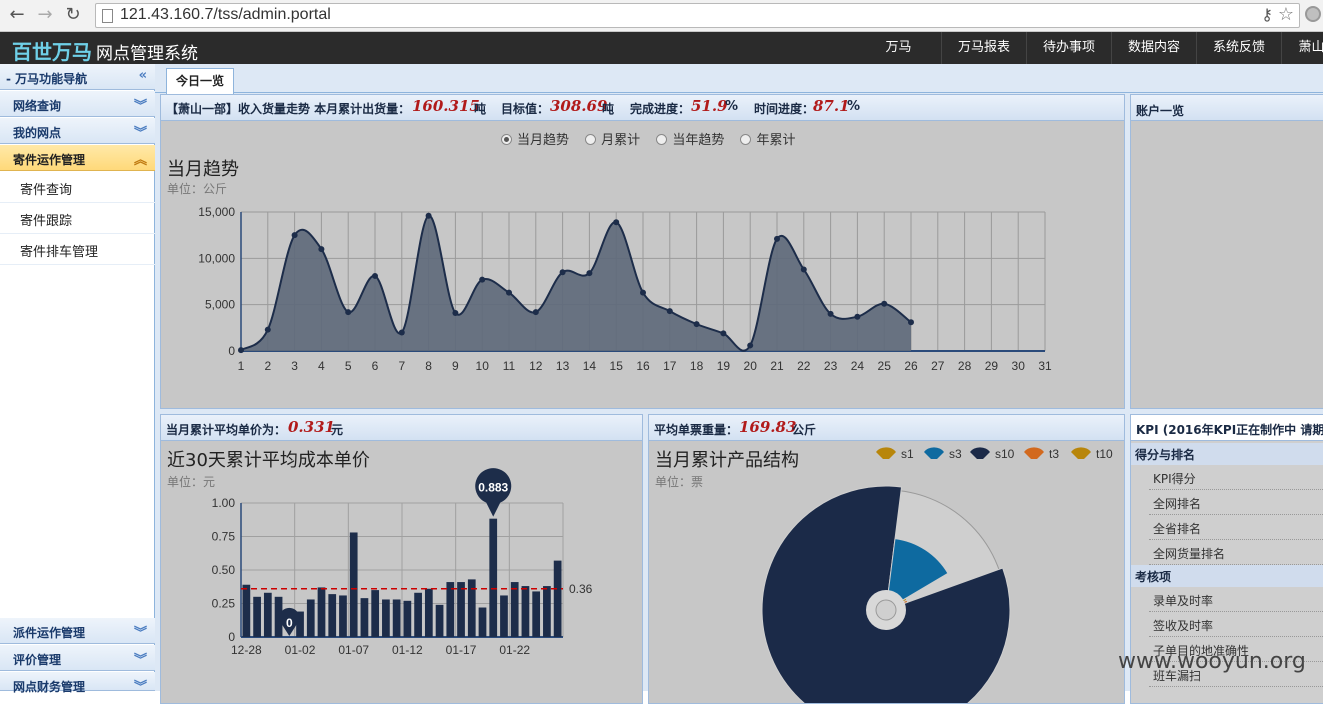 This screenshot has width=1323, height=704. Describe the element at coordinates (1183, 601) in the screenshot. I see `kpi-row-label: 录单及时率` at that location.